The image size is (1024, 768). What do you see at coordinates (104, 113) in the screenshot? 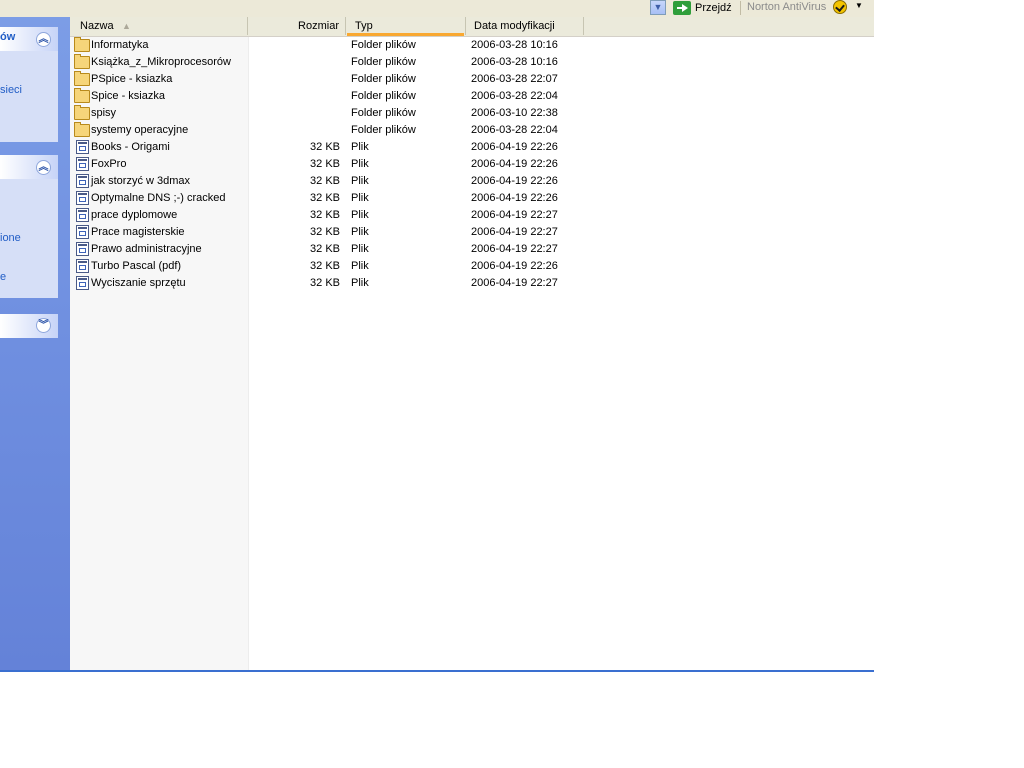
I see `file-name: spisy` at bounding box center [104, 113].